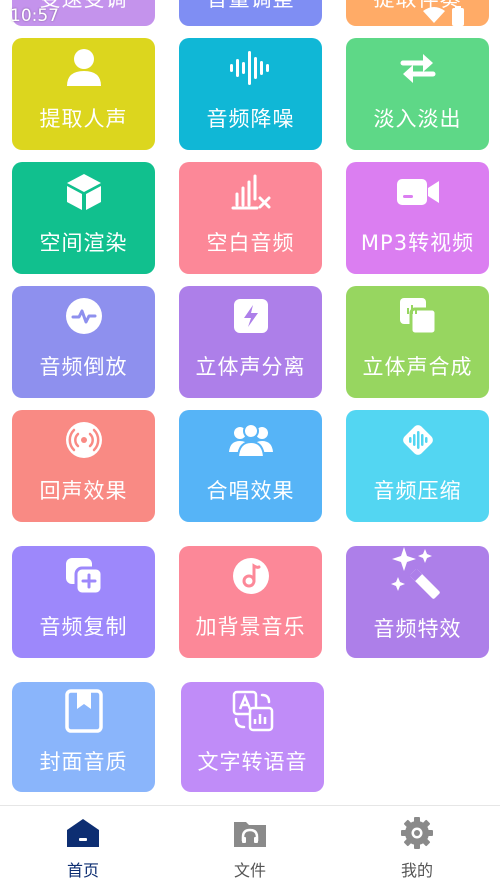  Describe the element at coordinates (250, 466) in the screenshot. I see `tile-chorus-effect: 合唱效果` at that location.